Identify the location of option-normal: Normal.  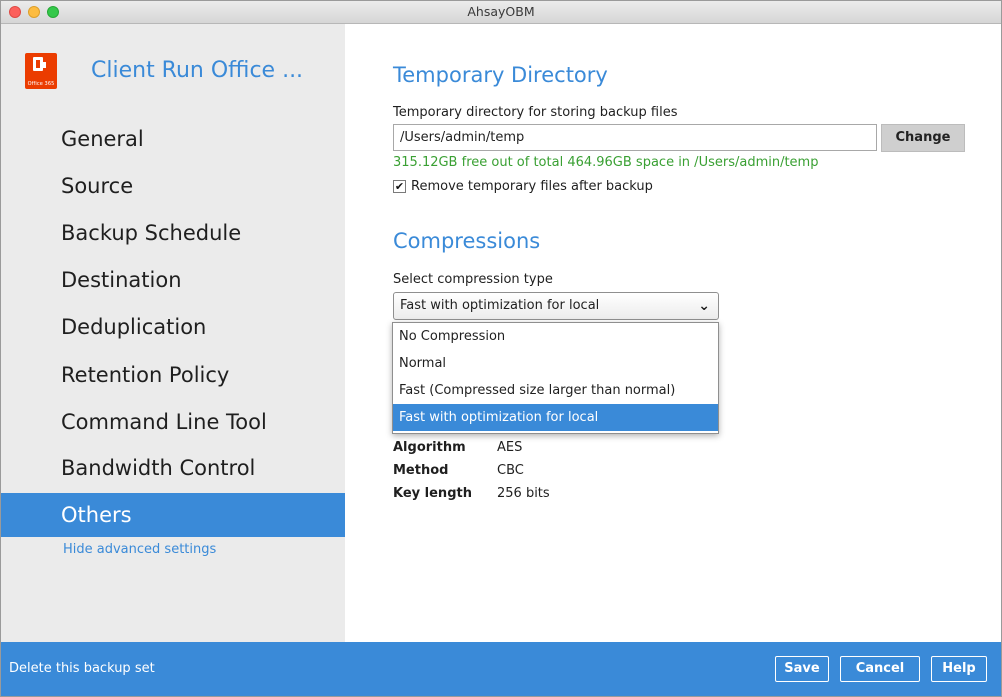
(555, 363).